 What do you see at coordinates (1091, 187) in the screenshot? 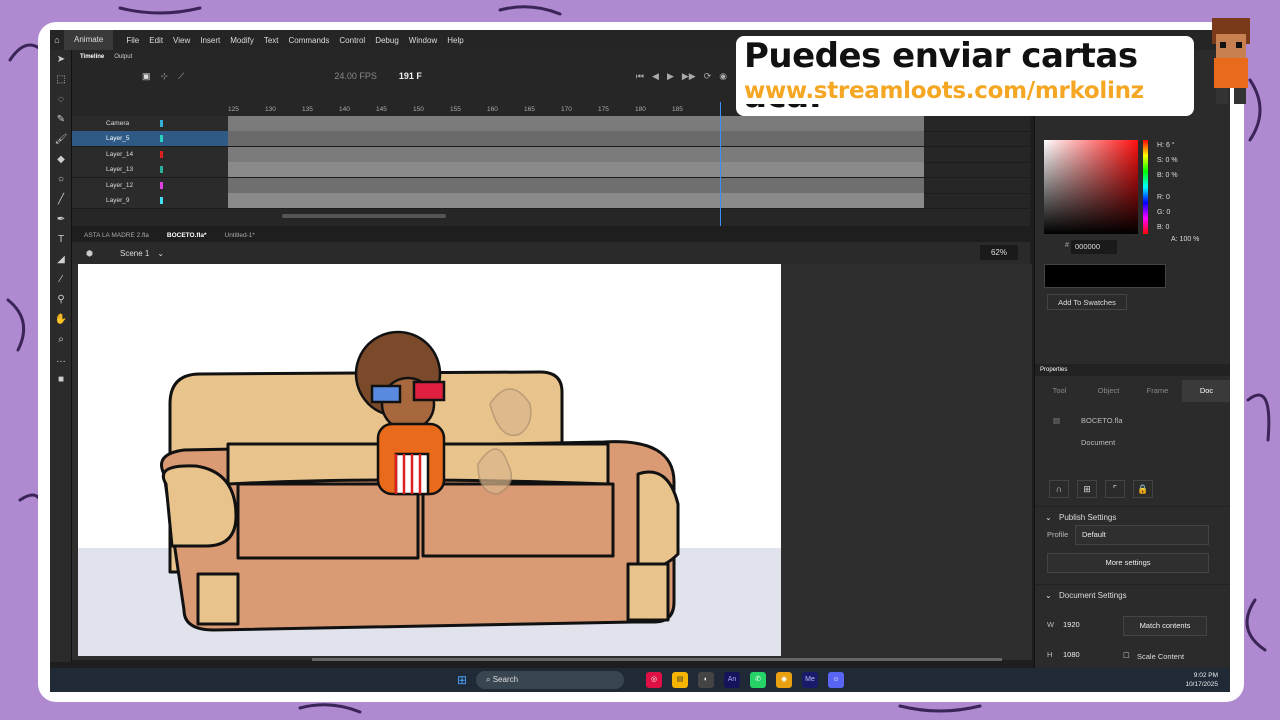
I see `color-picker-gradient` at bounding box center [1091, 187].